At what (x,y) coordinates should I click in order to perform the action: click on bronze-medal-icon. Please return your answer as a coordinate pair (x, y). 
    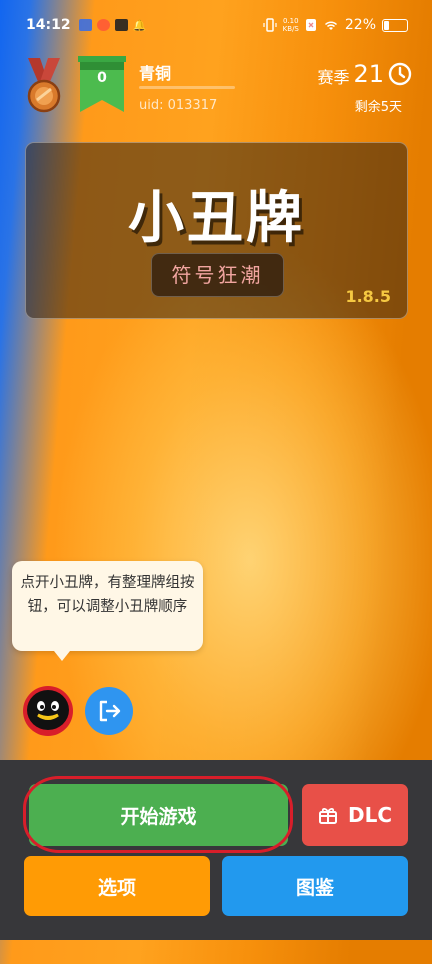
    Looking at the image, I should click on (44, 85).